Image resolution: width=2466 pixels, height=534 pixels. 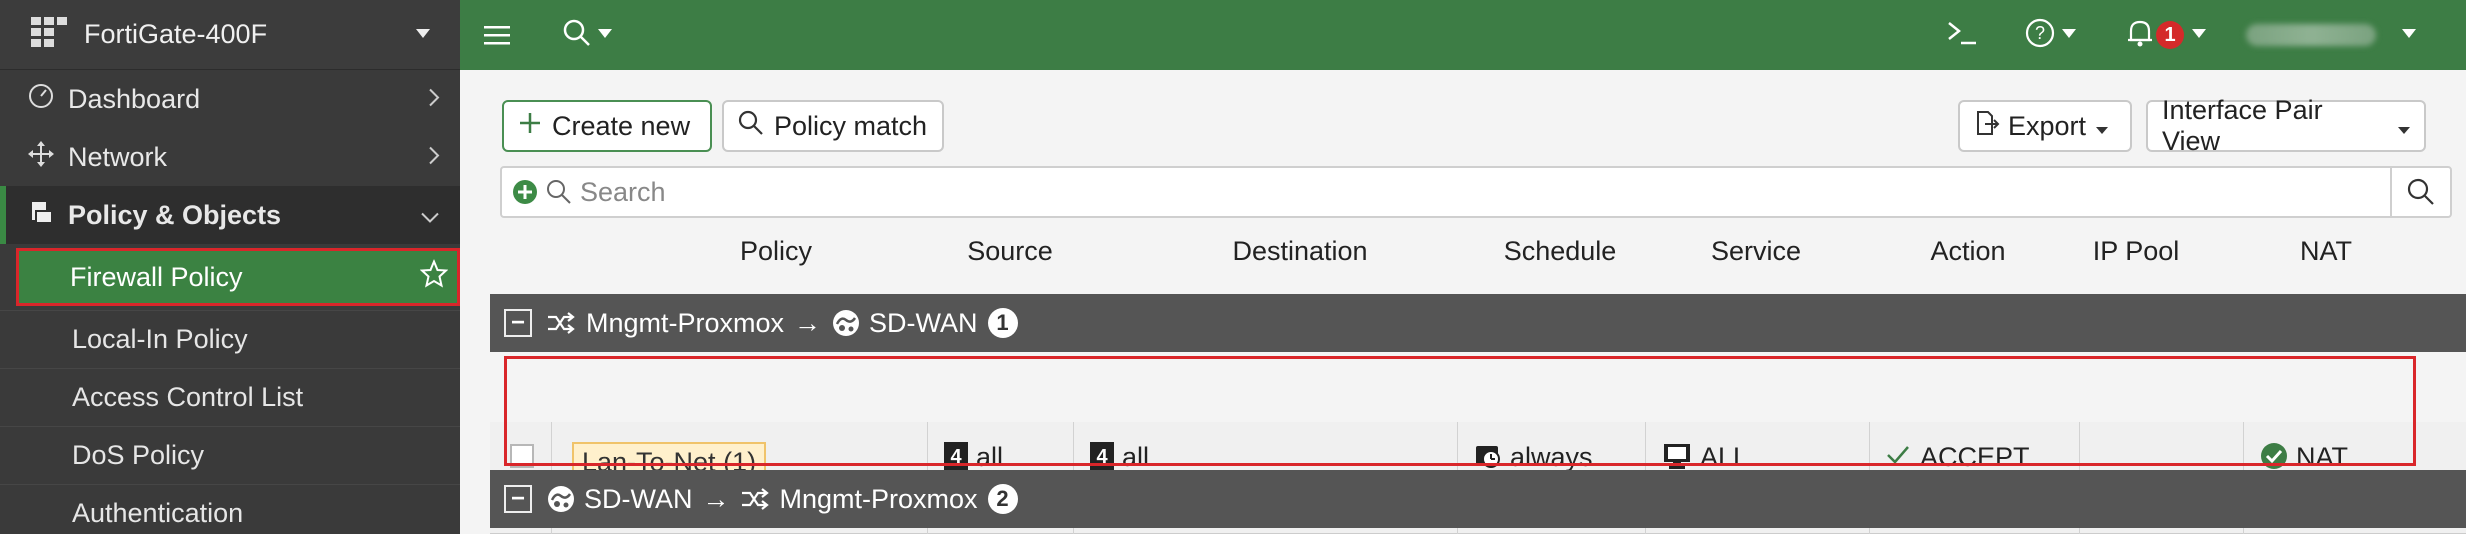 What do you see at coordinates (2047, 125) in the screenshot?
I see `export-label: Export` at bounding box center [2047, 125].